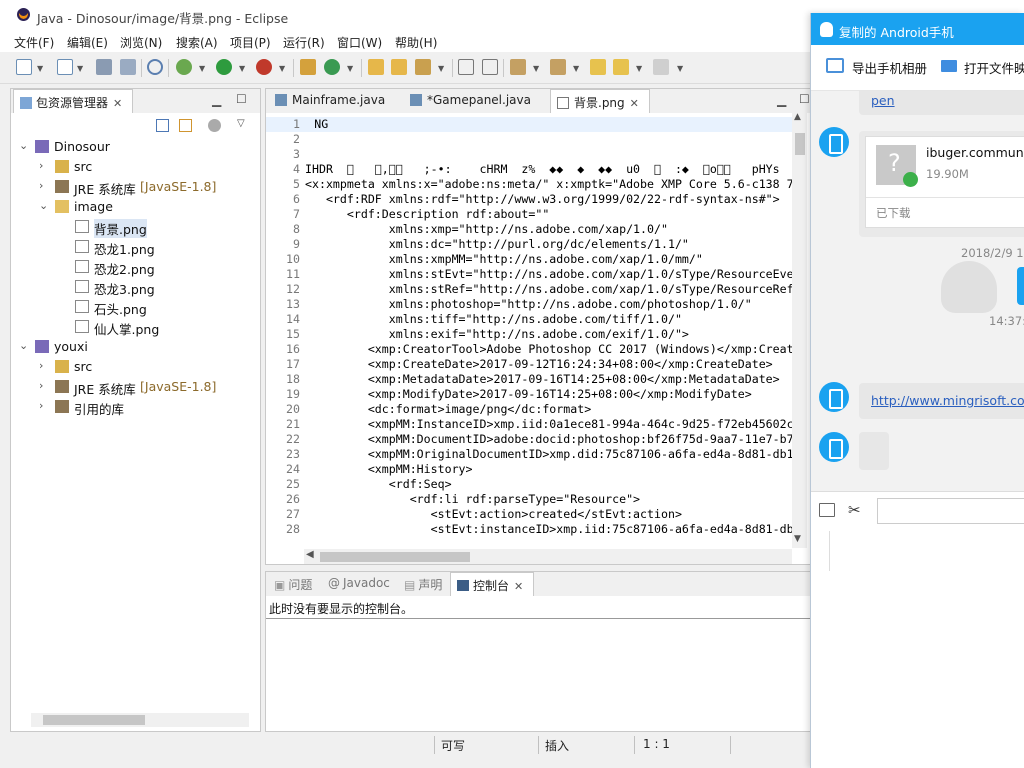  Describe the element at coordinates (332, 67) in the screenshot. I see `new-class-icon` at that location.